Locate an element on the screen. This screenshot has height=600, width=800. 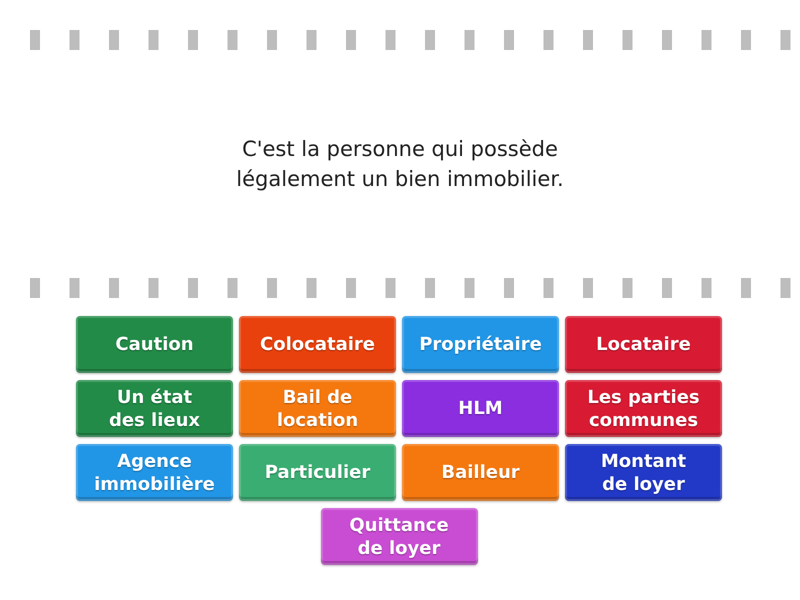
word-tile: Montant de loyer is located at coordinates (643, 472).